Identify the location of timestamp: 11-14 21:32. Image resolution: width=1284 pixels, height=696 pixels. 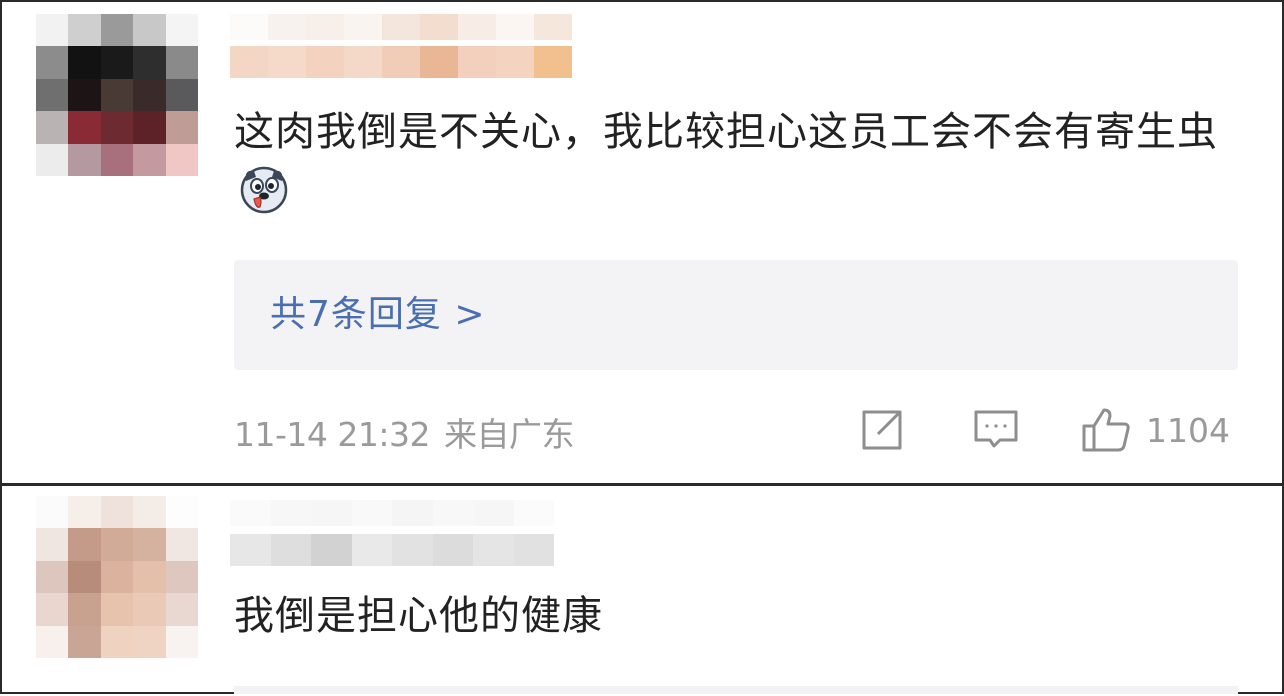
(332, 434).